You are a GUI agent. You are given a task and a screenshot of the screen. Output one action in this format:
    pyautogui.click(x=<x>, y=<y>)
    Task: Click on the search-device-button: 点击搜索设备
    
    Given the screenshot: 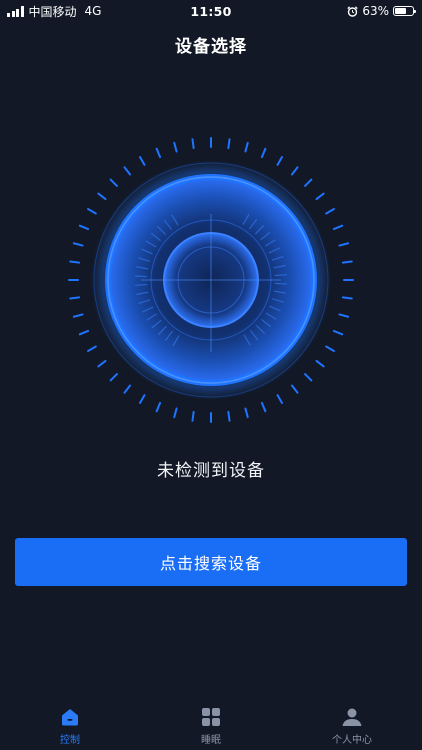 What is the action you would take?
    pyautogui.click(x=211, y=562)
    